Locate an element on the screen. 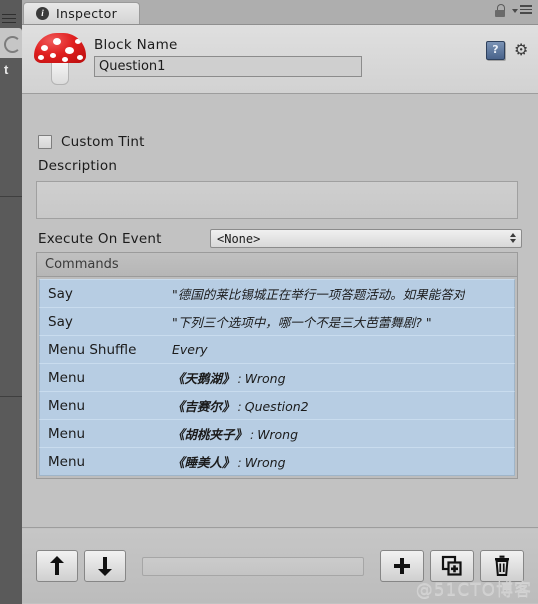 This screenshot has width=538, height=604. arrow-down-icon is located at coordinates (105, 566).